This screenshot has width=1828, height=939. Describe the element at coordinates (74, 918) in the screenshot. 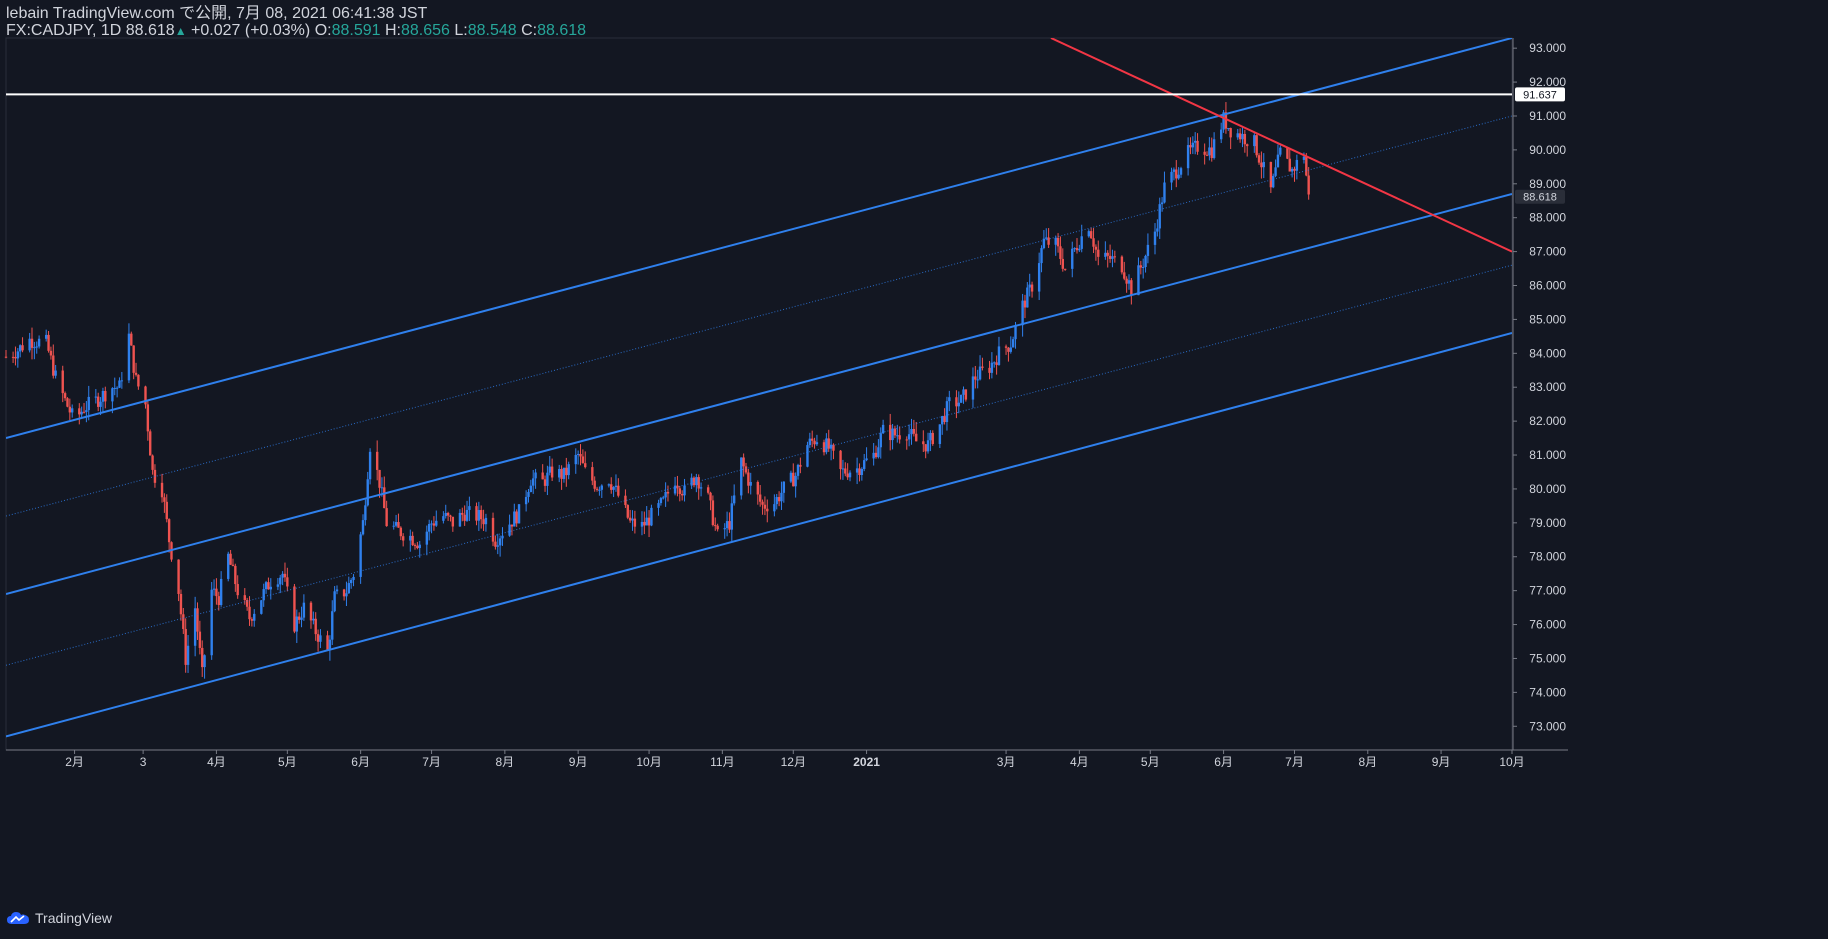

I see `footer-brand: TradingView` at that location.